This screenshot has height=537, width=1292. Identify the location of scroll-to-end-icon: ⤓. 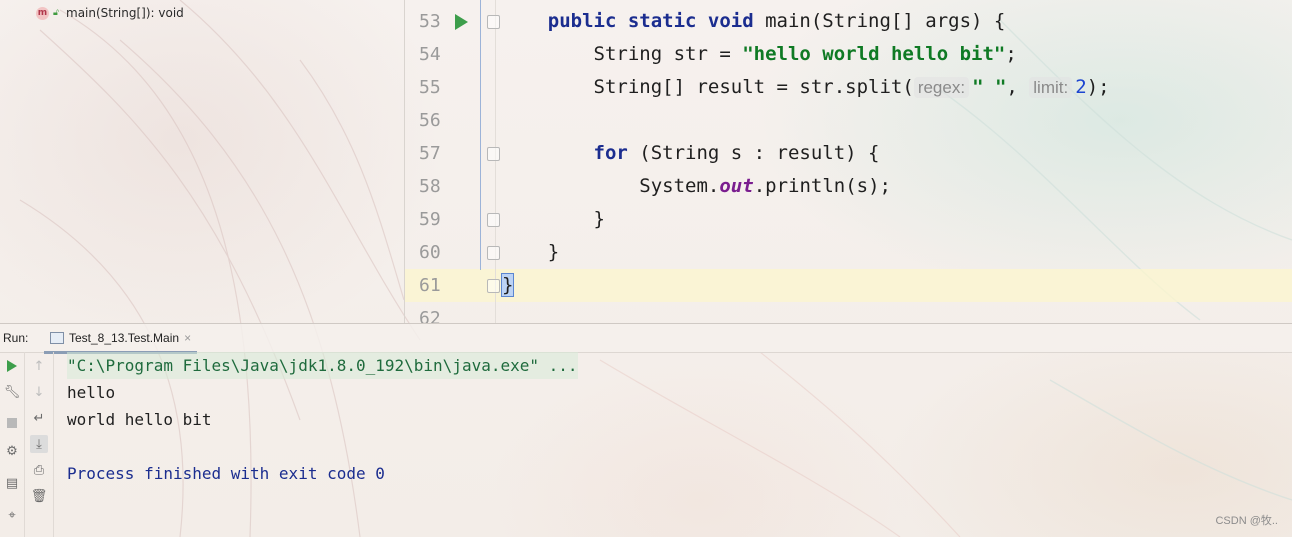
(39, 444).